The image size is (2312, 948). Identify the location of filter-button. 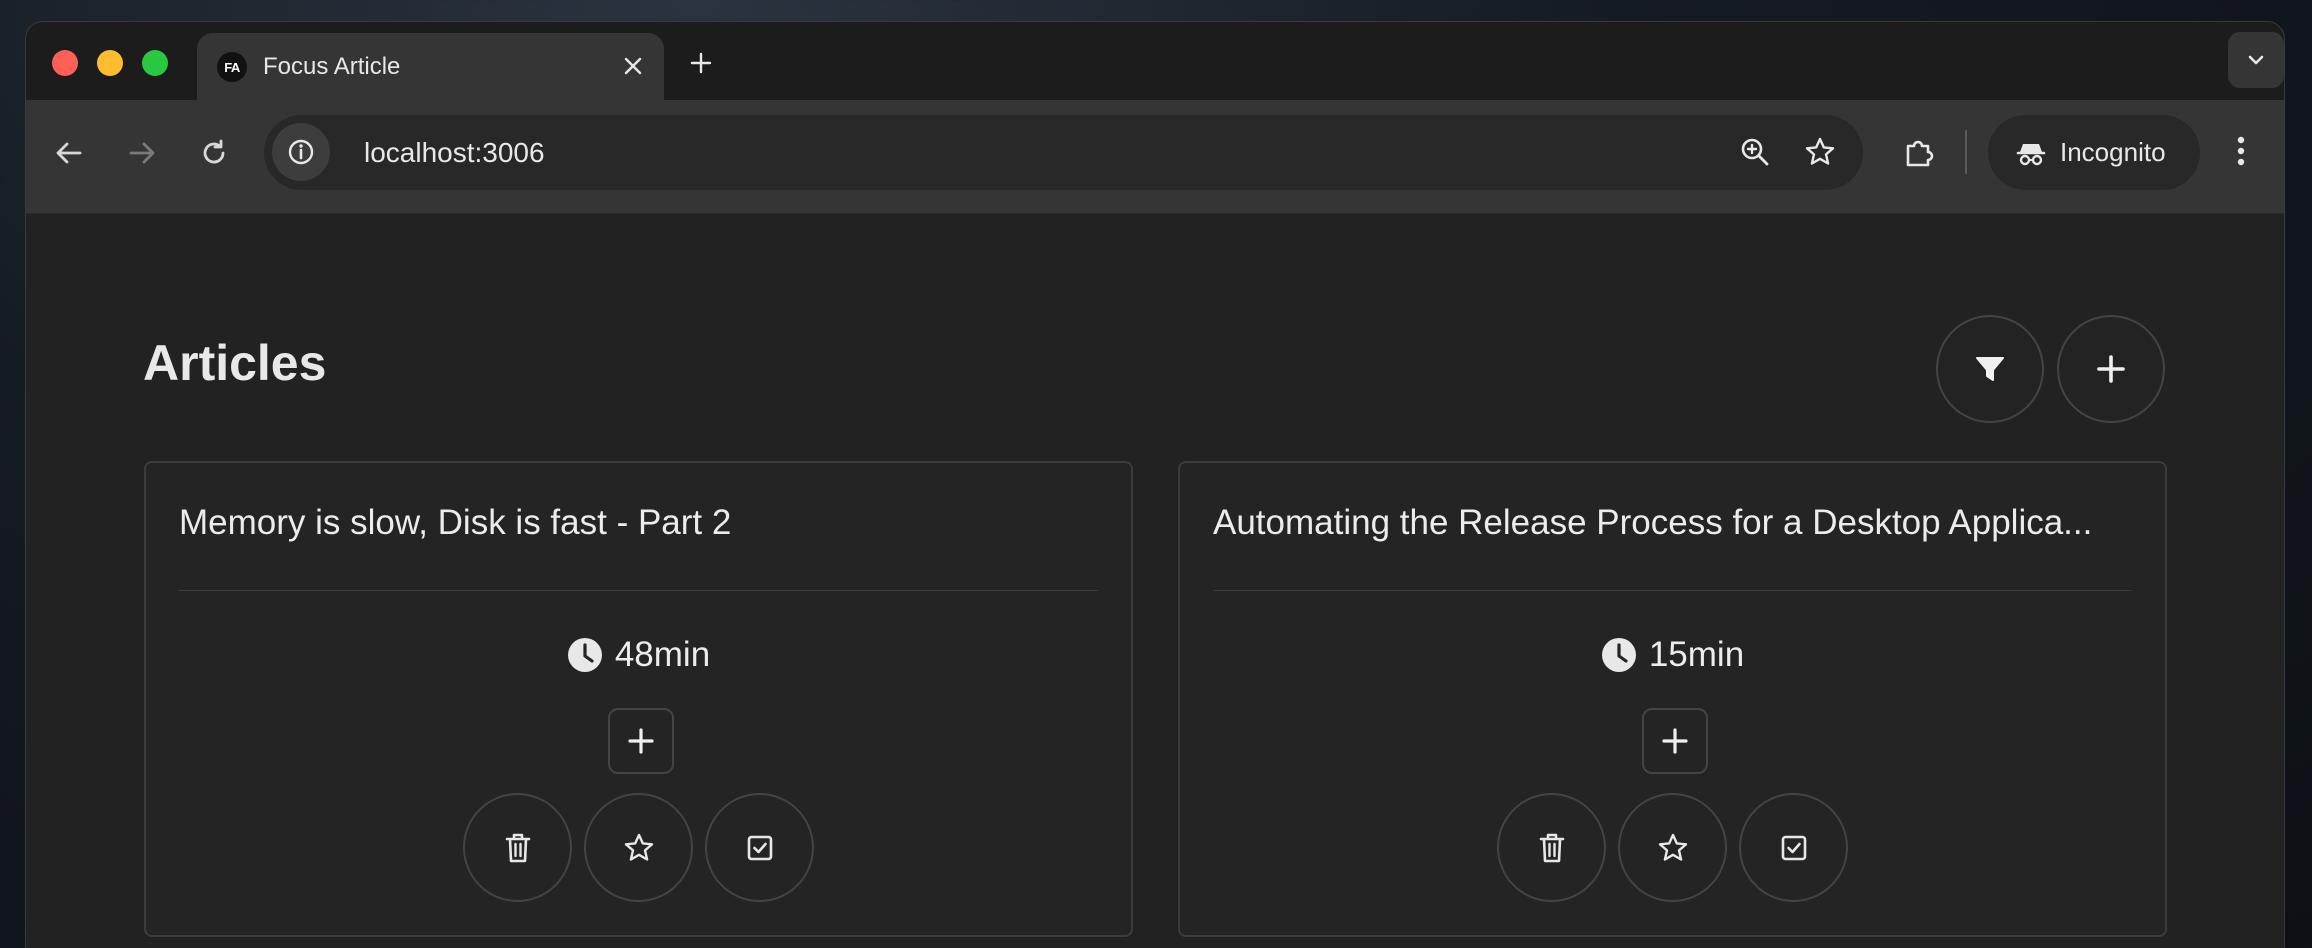
(1990, 369).